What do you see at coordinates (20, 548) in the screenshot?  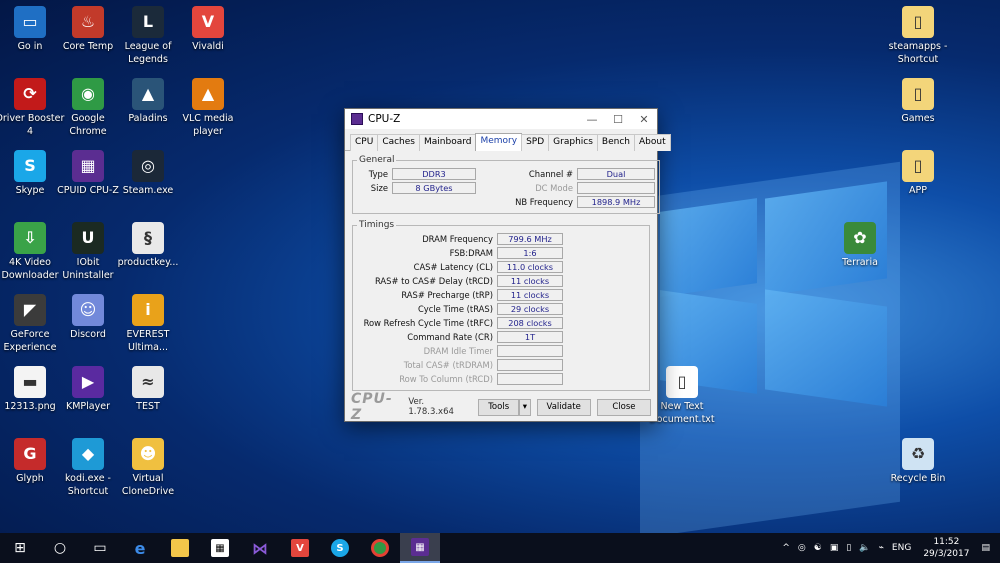 I see `start-button: ⊞` at bounding box center [20, 548].